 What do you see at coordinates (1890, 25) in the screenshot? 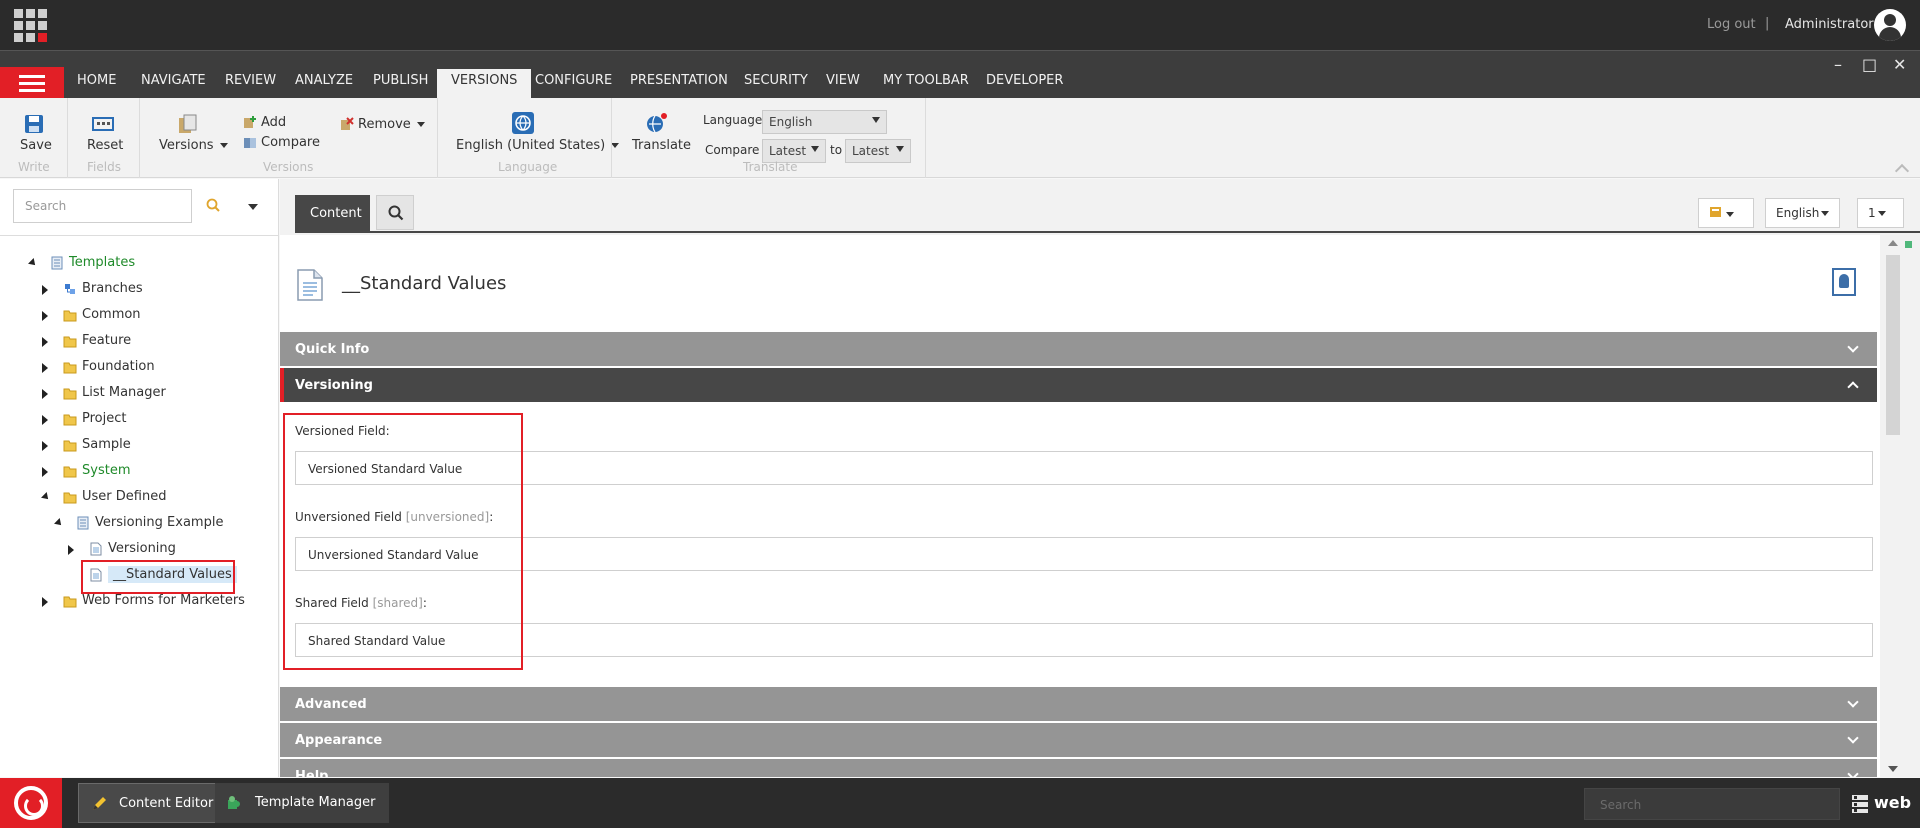
I see `avatar` at bounding box center [1890, 25].